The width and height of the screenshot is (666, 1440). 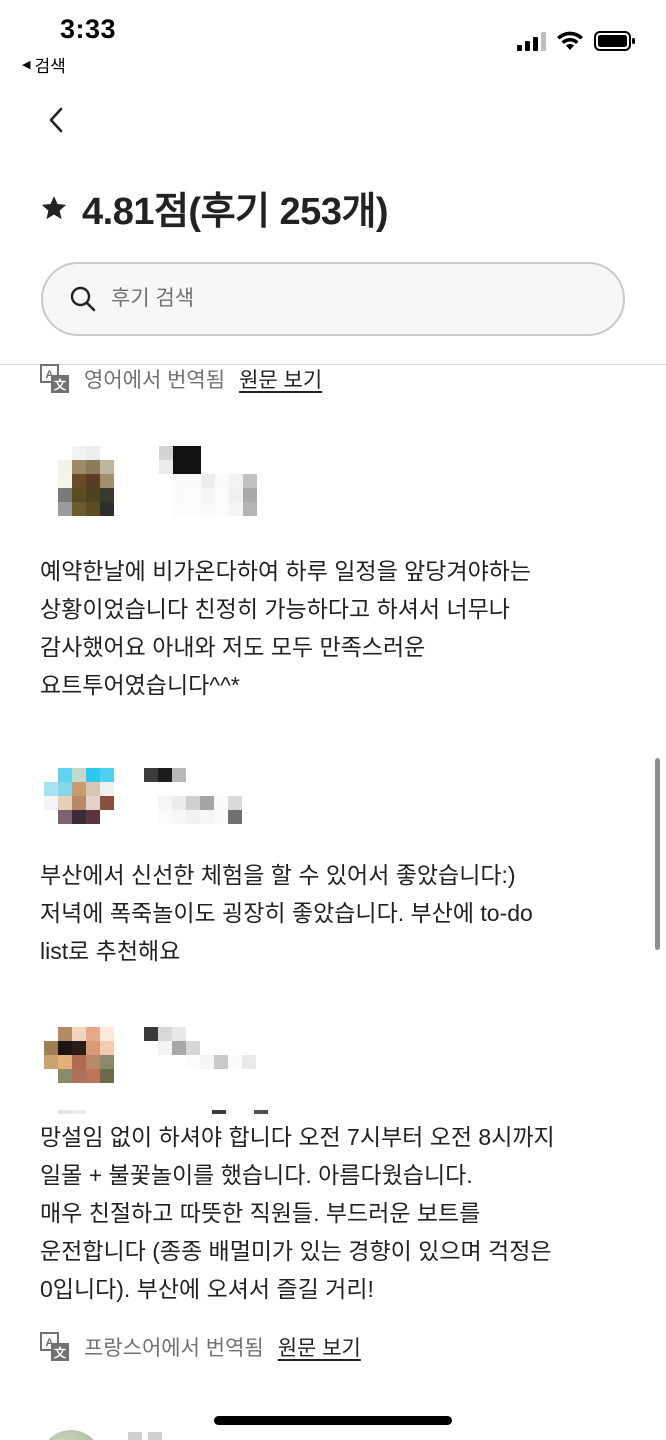 I want to click on status-time: 3:33, so click(x=88, y=29).